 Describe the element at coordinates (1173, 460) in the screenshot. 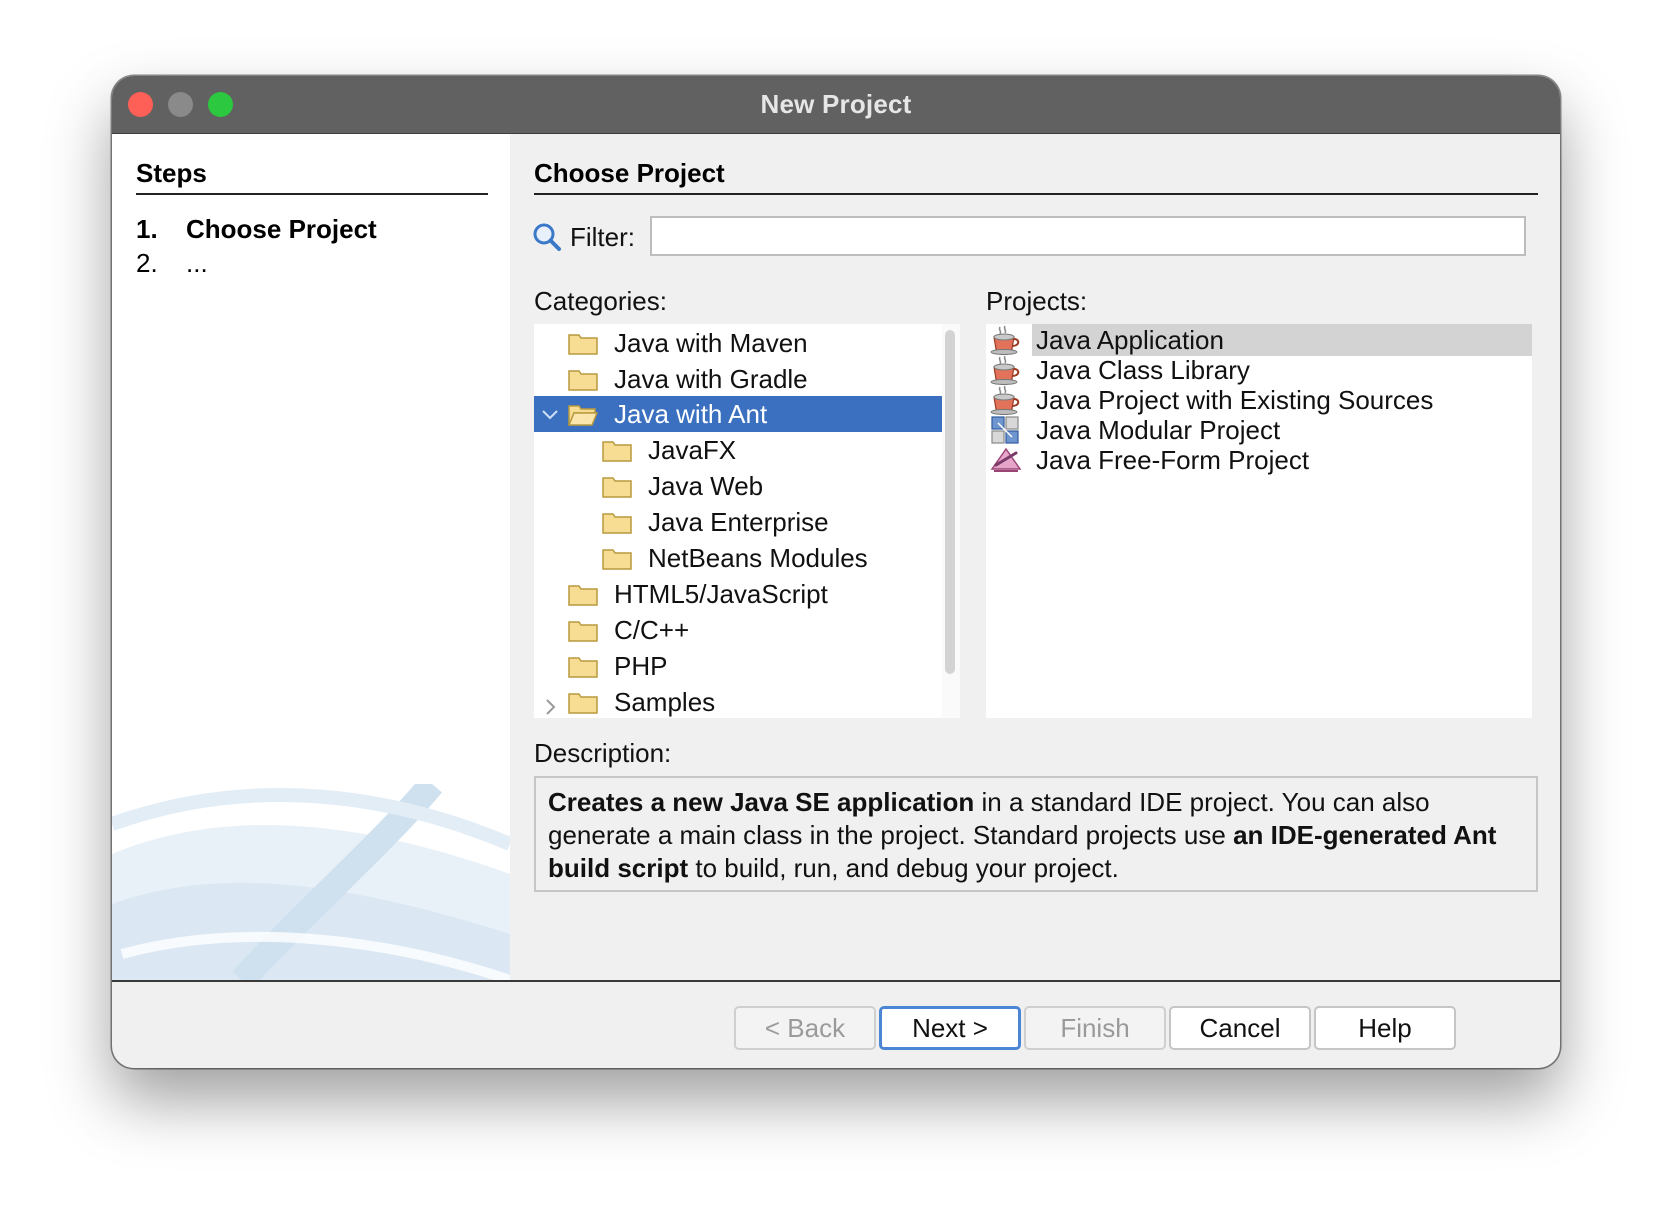

I see `project-item-label: Java Free-Form Project` at that location.